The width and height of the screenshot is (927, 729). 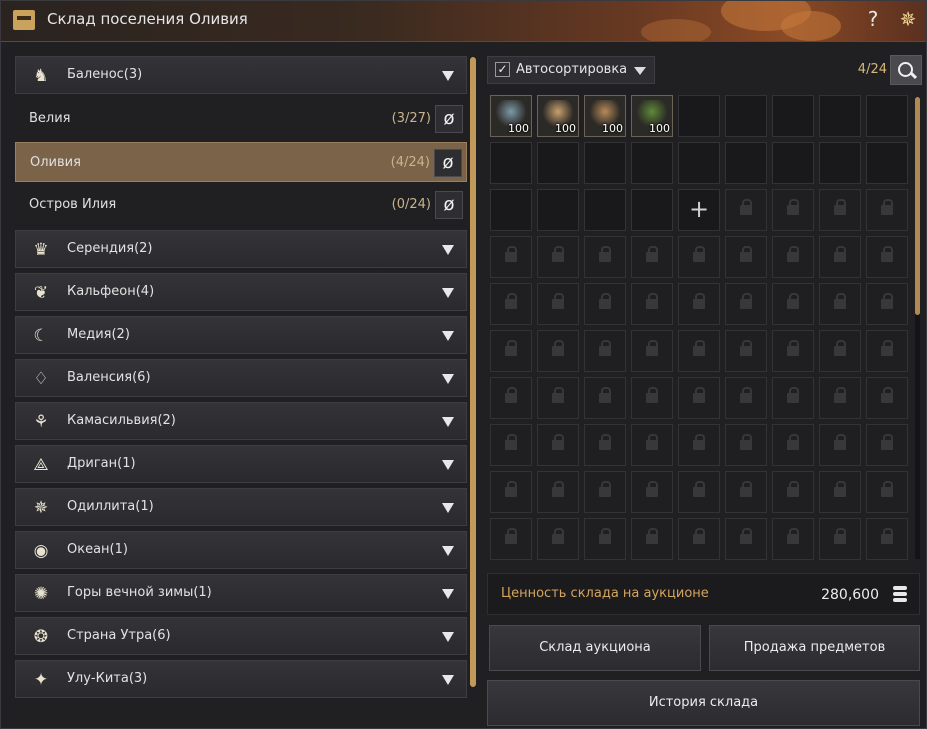 I want to click on star-emblem-icon: ✵, so click(x=41, y=508).